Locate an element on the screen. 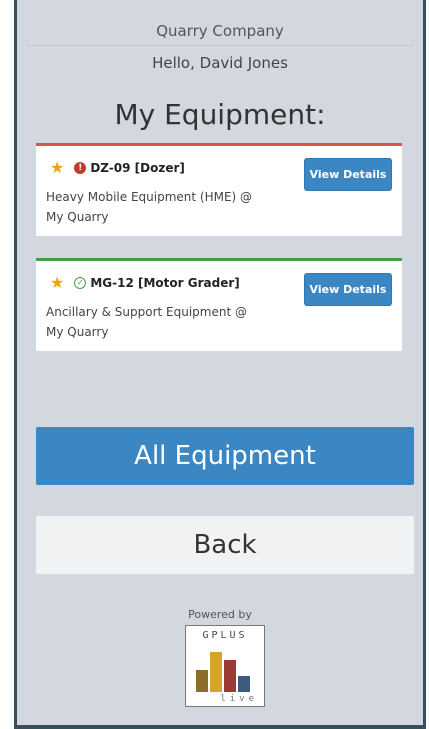 The width and height of the screenshot is (429, 729). powered-by-label: Powered by is located at coordinates (220, 614).